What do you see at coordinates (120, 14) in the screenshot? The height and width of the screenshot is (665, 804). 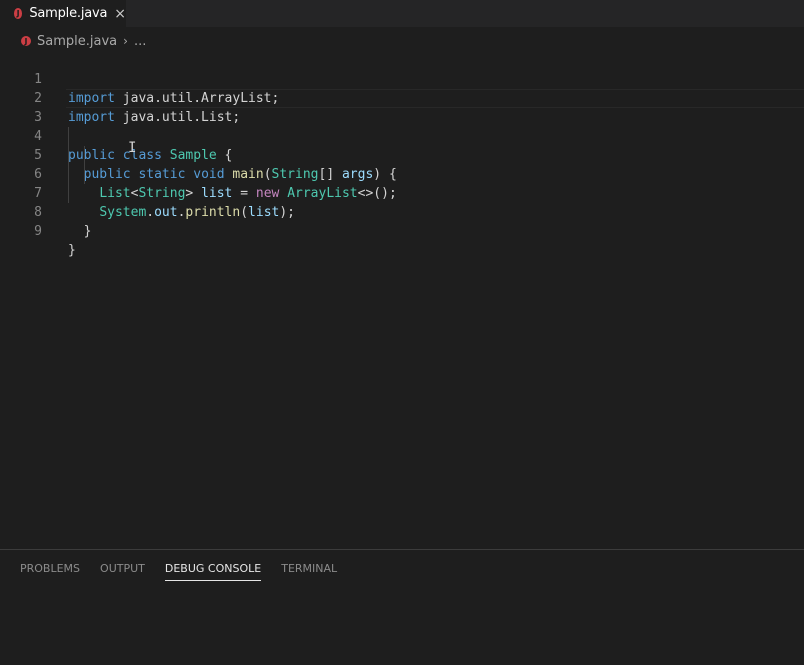 I see `close-icon: ×` at bounding box center [120, 14].